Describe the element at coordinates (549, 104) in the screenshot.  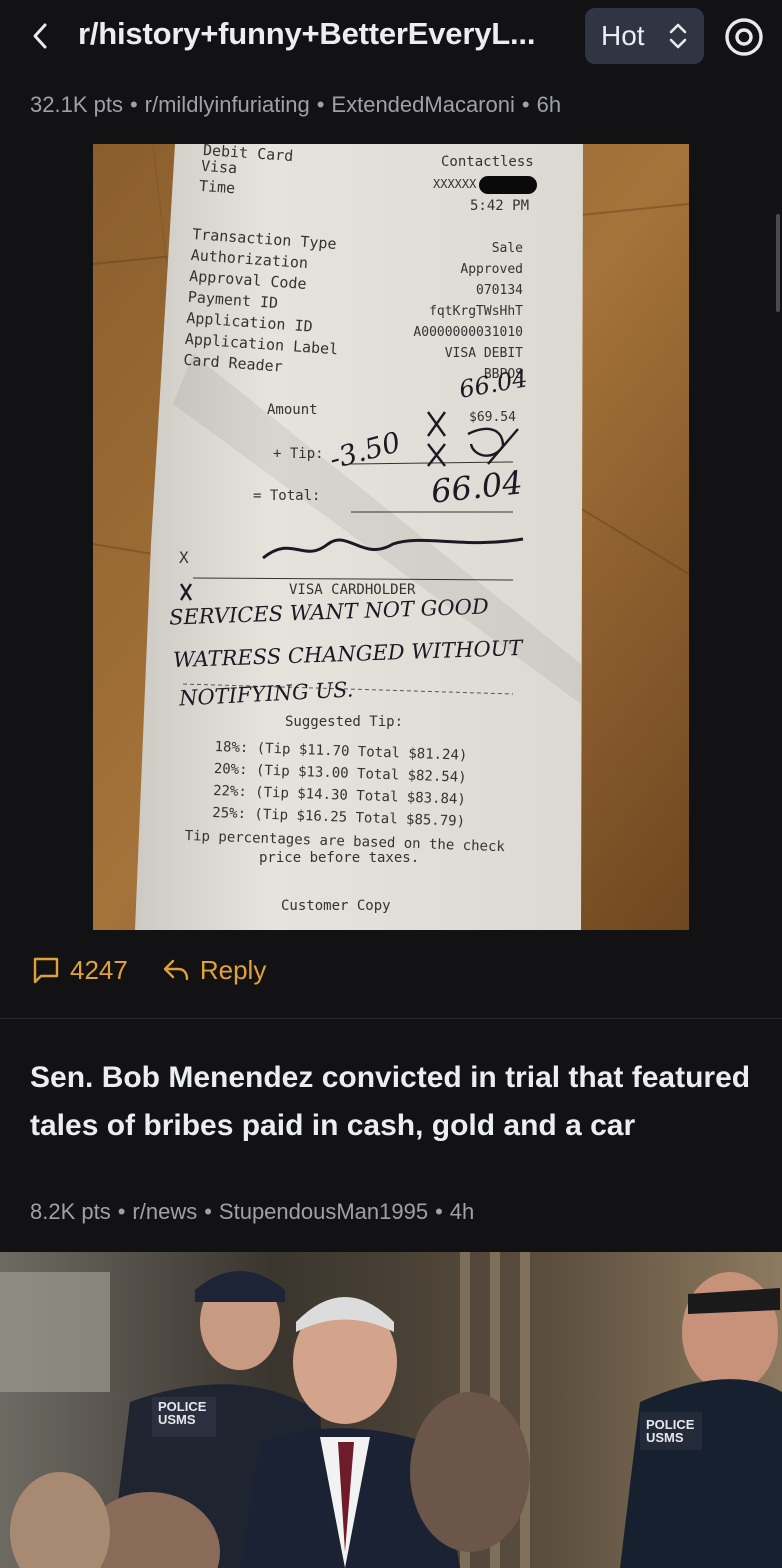
I see `post-age: 6h` at that location.